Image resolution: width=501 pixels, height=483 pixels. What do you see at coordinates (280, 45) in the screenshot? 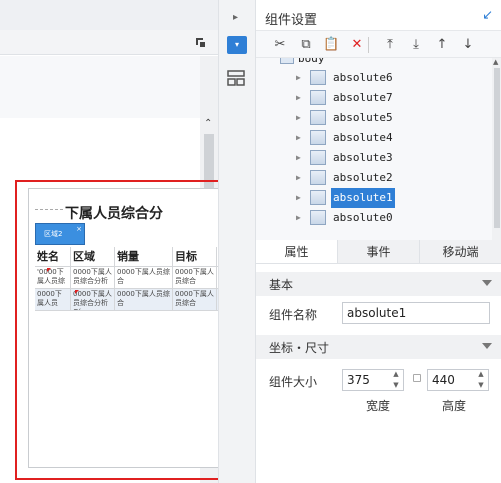
I see `cut-icon: ✂` at bounding box center [280, 45].